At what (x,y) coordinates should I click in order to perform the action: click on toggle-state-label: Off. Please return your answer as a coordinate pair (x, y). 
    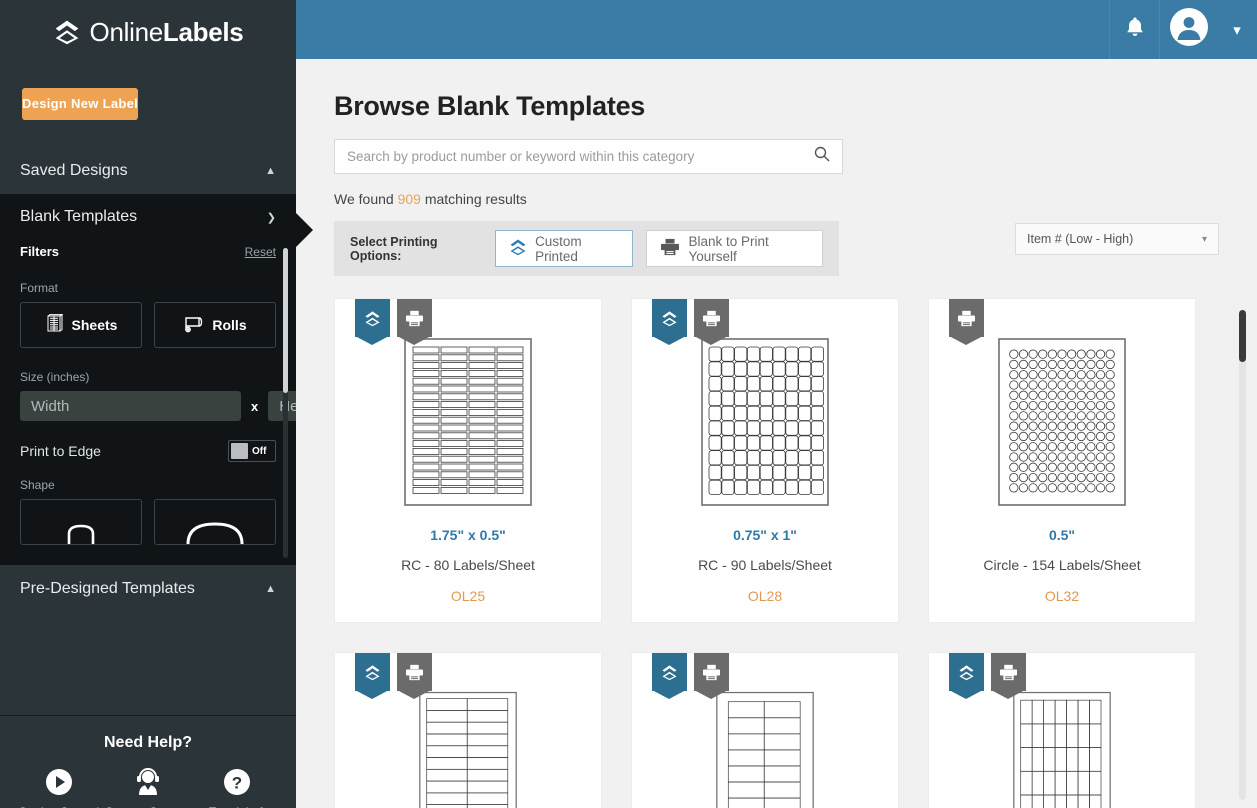
    Looking at the image, I should click on (259, 451).